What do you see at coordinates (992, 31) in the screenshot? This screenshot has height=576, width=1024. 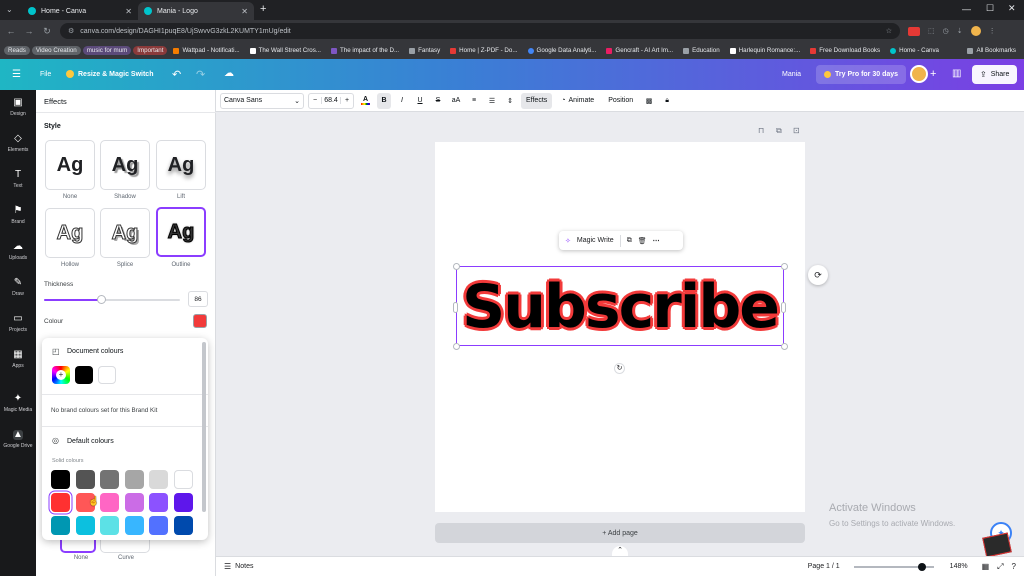 I see `browser-menu-icon: ⋮` at bounding box center [992, 31].